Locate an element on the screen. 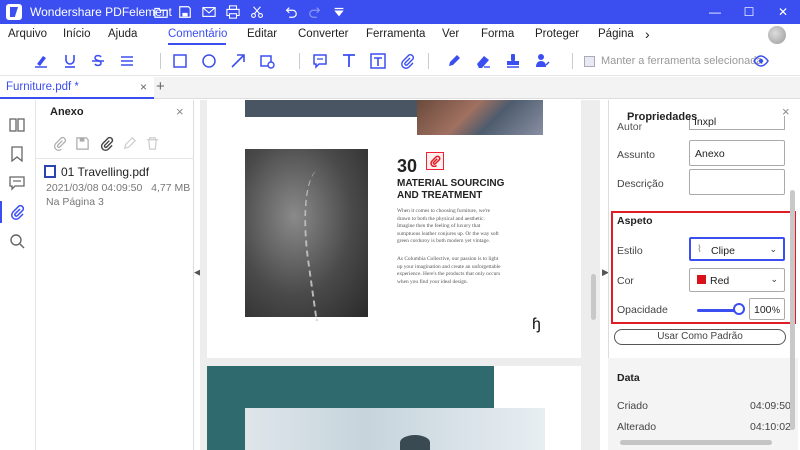  mail-icon is located at coordinates (209, 12).